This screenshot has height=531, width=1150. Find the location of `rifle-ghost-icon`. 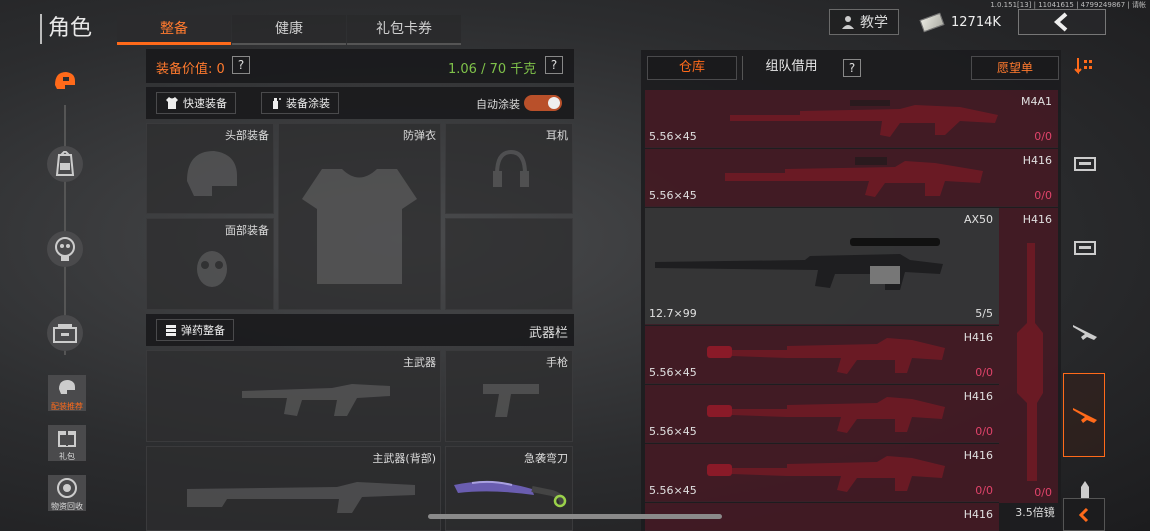

rifle-ghost-icon is located at coordinates (316, 400).